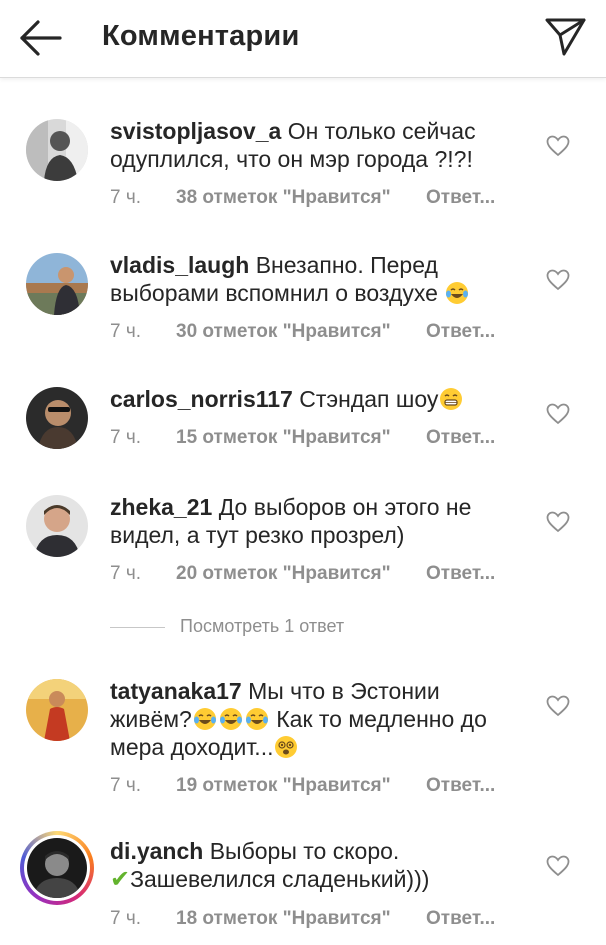 The image size is (606, 945). I want to click on comment-content: Стэндап шоу, so click(369, 399).